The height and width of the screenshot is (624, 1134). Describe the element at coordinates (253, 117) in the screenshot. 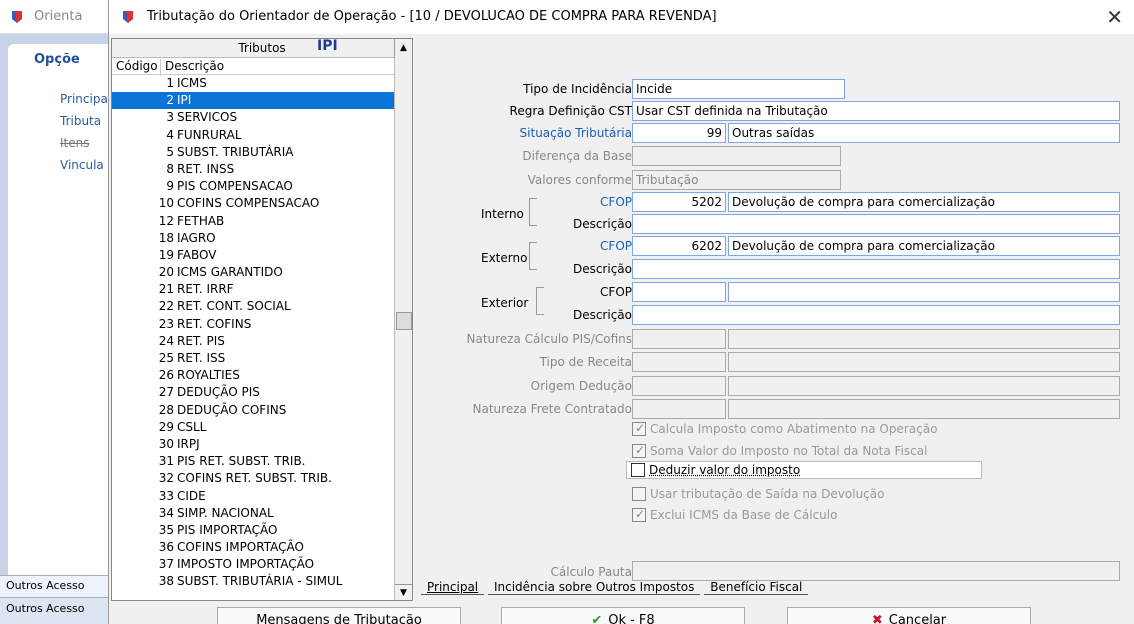

I see `table-row: 3 SERVICOS` at that location.